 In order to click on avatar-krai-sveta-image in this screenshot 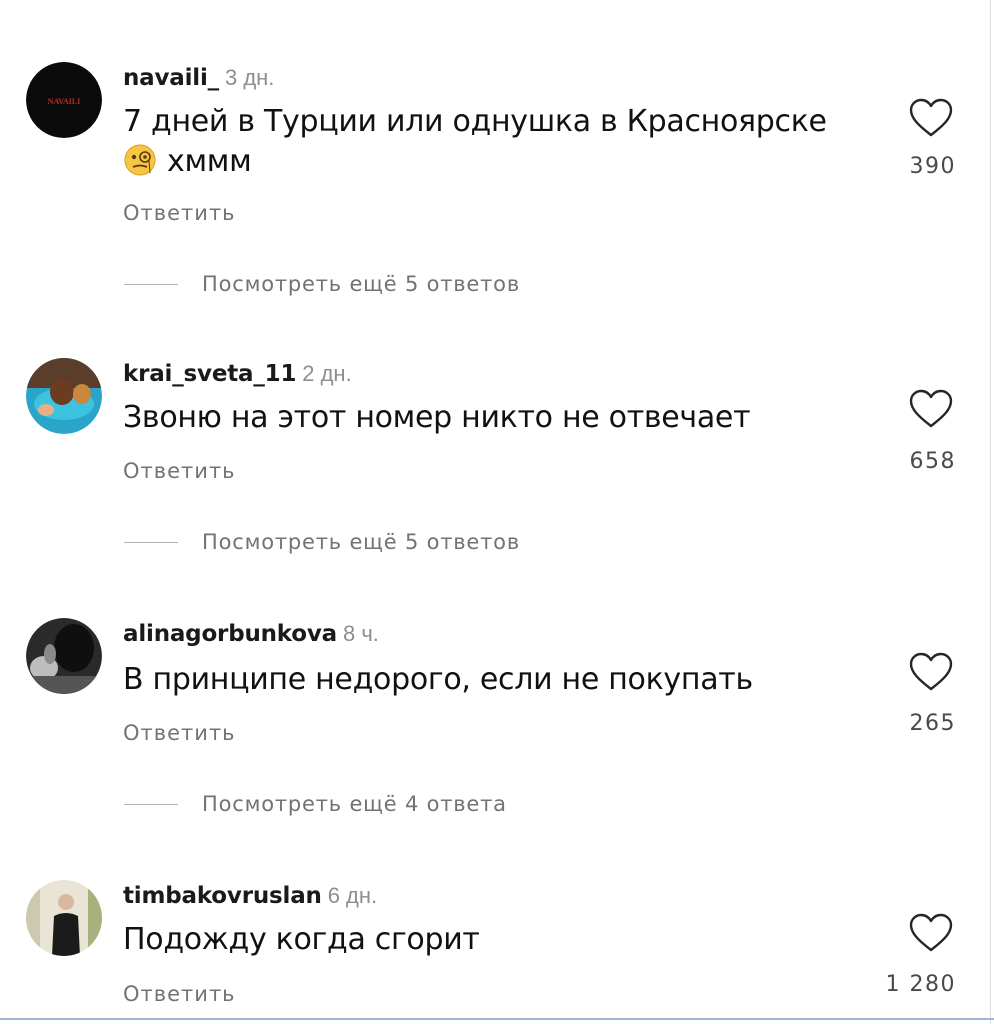, I will do `click(64, 396)`.